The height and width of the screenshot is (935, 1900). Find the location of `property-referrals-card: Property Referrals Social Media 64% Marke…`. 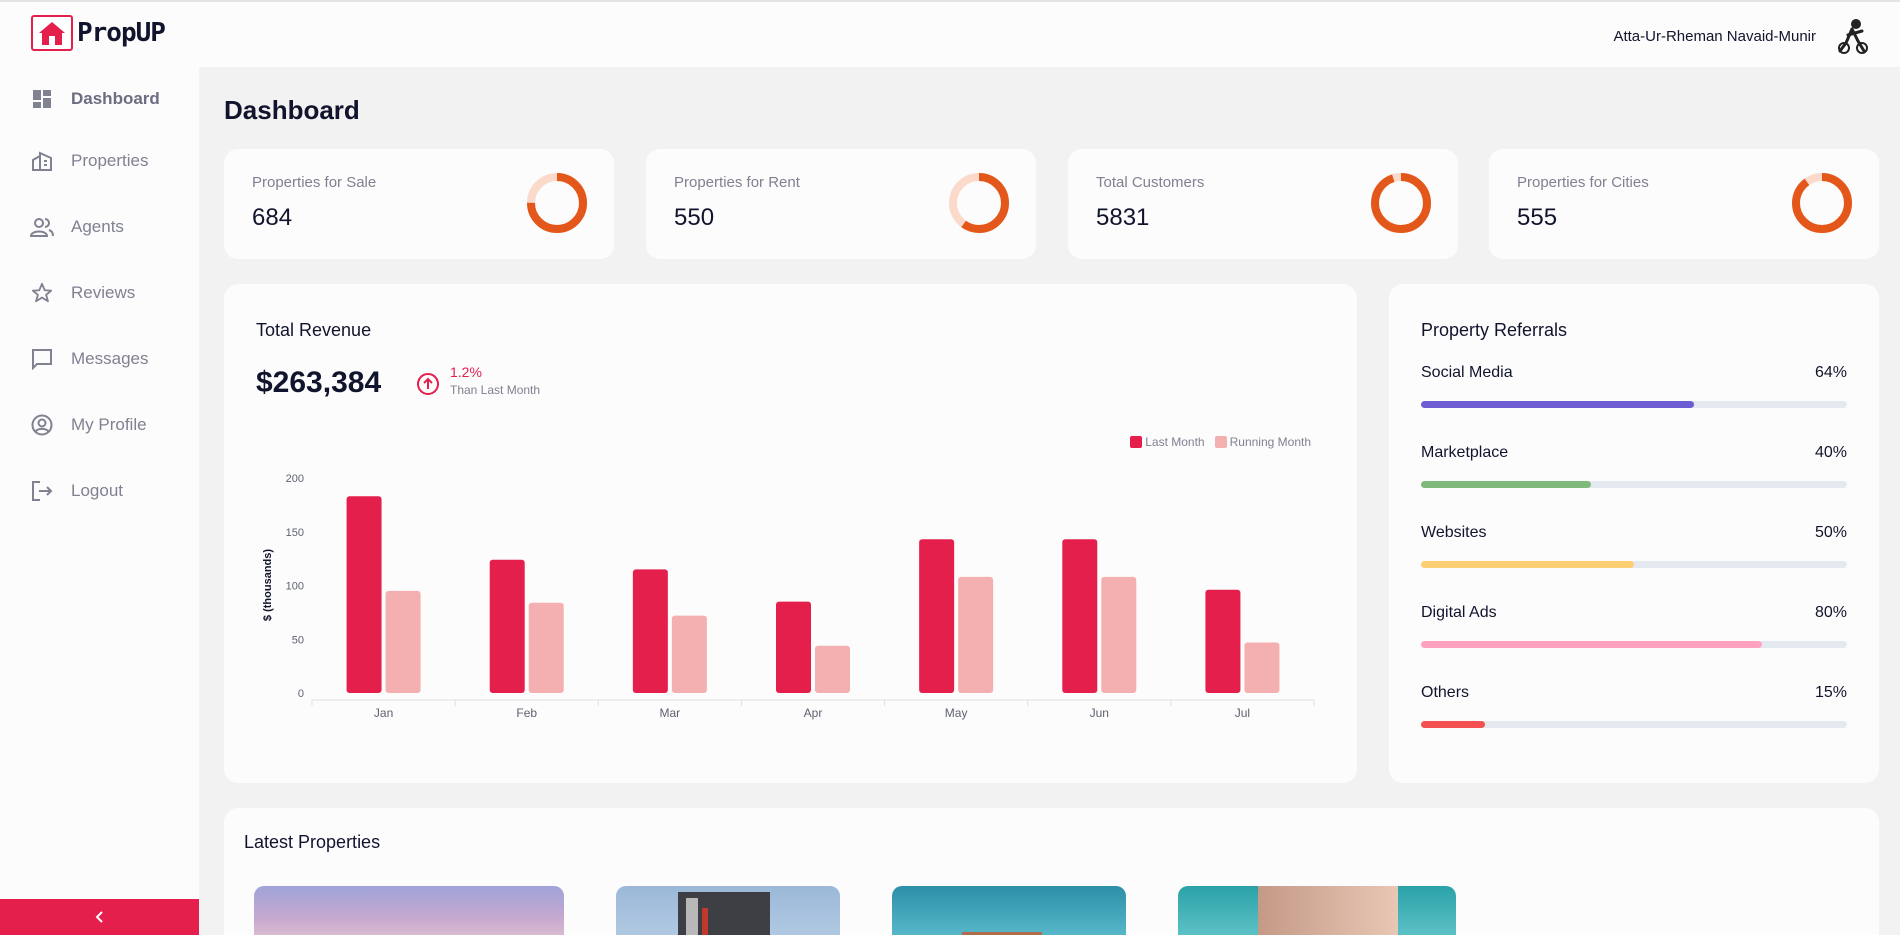

property-referrals-card: Property Referrals Social Media 64% Marke… is located at coordinates (1634, 533).